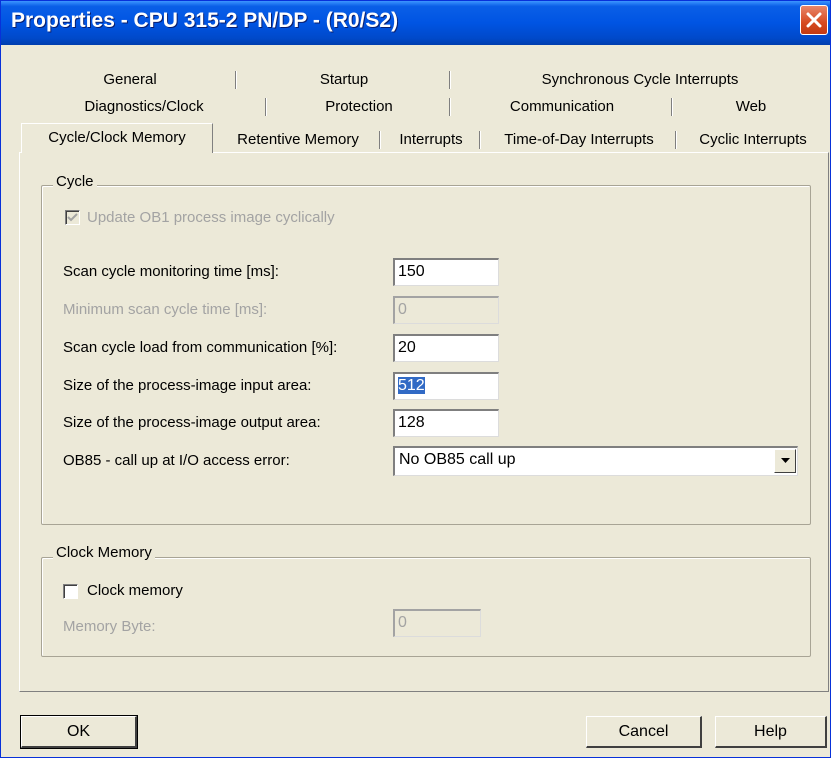 Image resolution: width=831 pixels, height=758 pixels. I want to click on update-ob1-checkbox, so click(72, 217).